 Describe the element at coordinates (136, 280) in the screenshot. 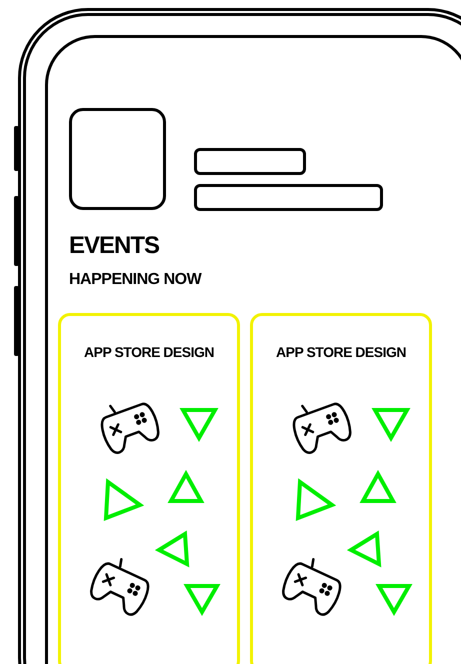

I see `section-subtitle: HAPPENING NOW` at that location.